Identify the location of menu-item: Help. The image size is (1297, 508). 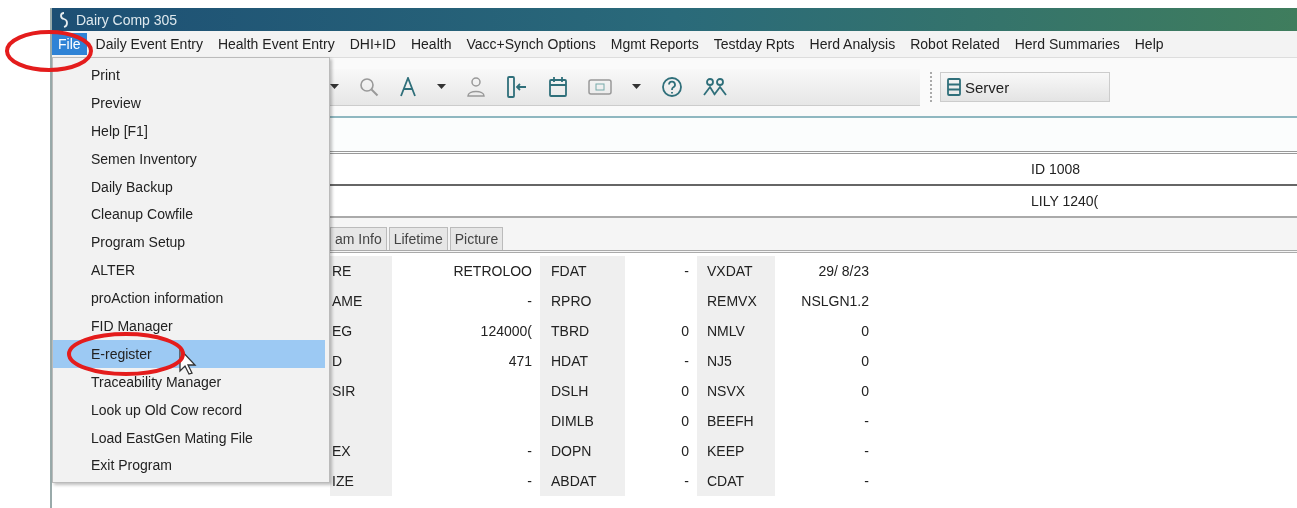
(1149, 44).